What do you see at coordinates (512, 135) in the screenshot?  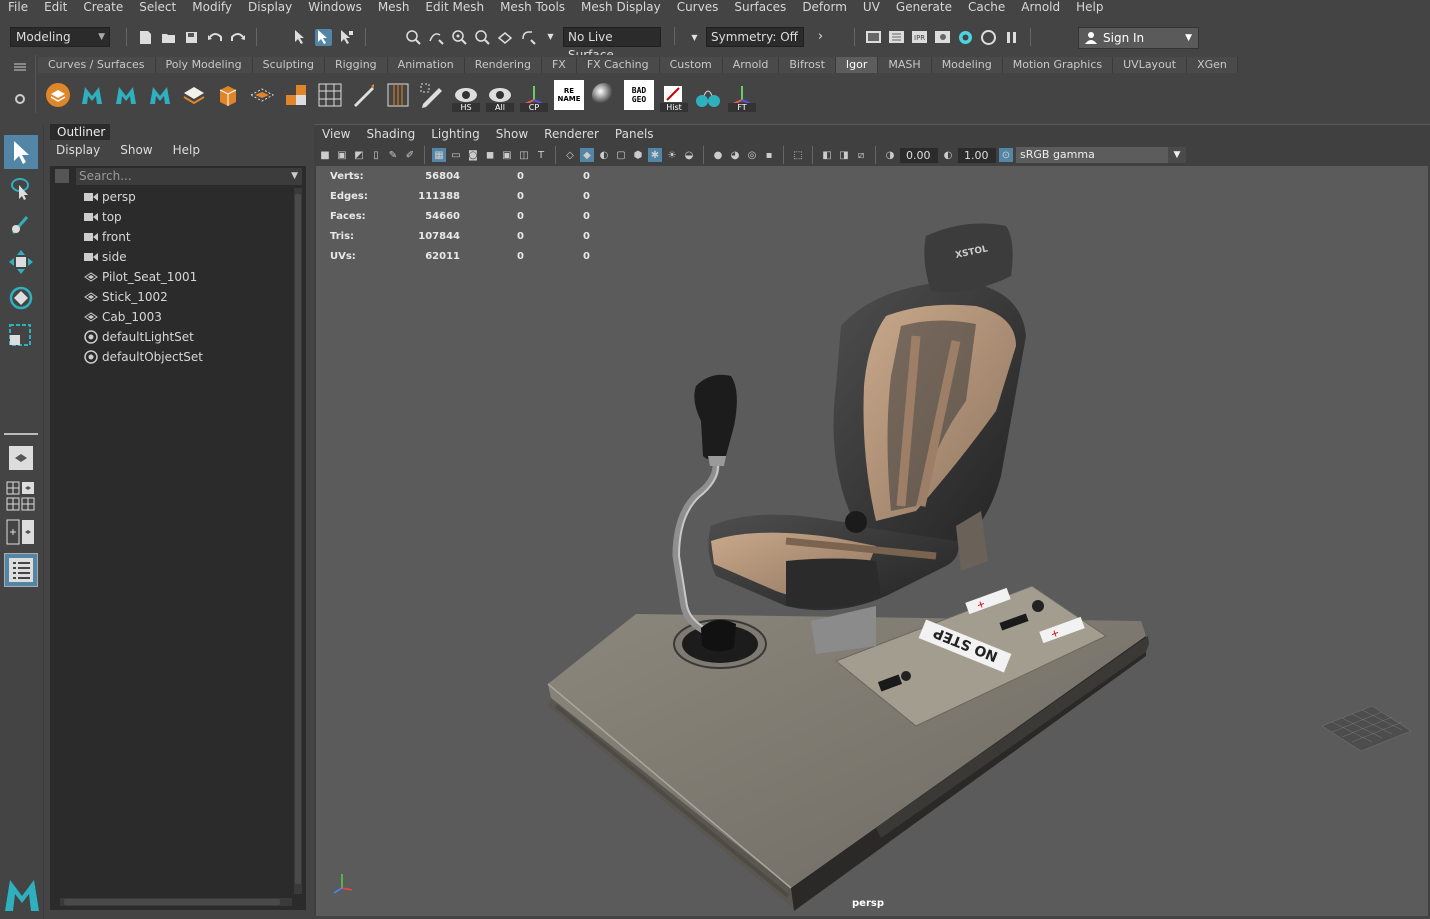 I see `vp-menu-show: Show` at bounding box center [512, 135].